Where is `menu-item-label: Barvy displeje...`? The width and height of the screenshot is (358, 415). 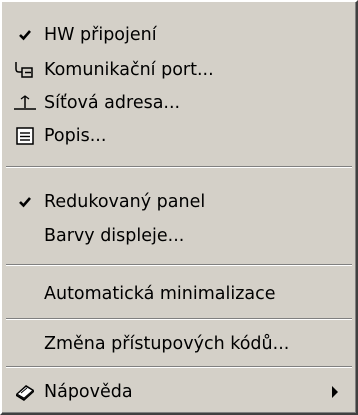 menu-item-label: Barvy displeje... is located at coordinates (114, 236).